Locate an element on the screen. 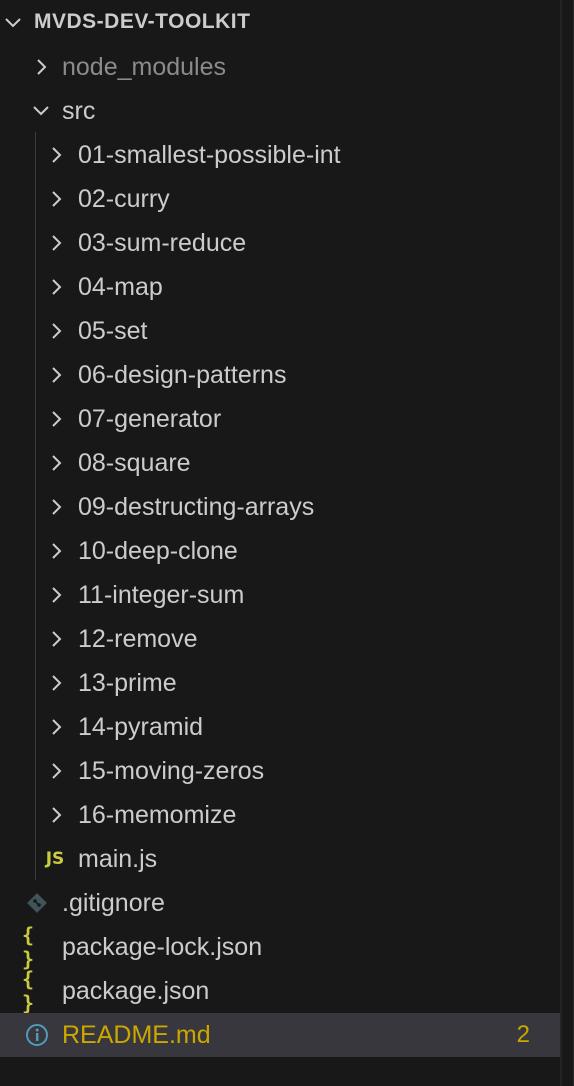 This screenshot has width=574, height=1086. file-readme-md: README.md 2 is located at coordinates (280, 1035).